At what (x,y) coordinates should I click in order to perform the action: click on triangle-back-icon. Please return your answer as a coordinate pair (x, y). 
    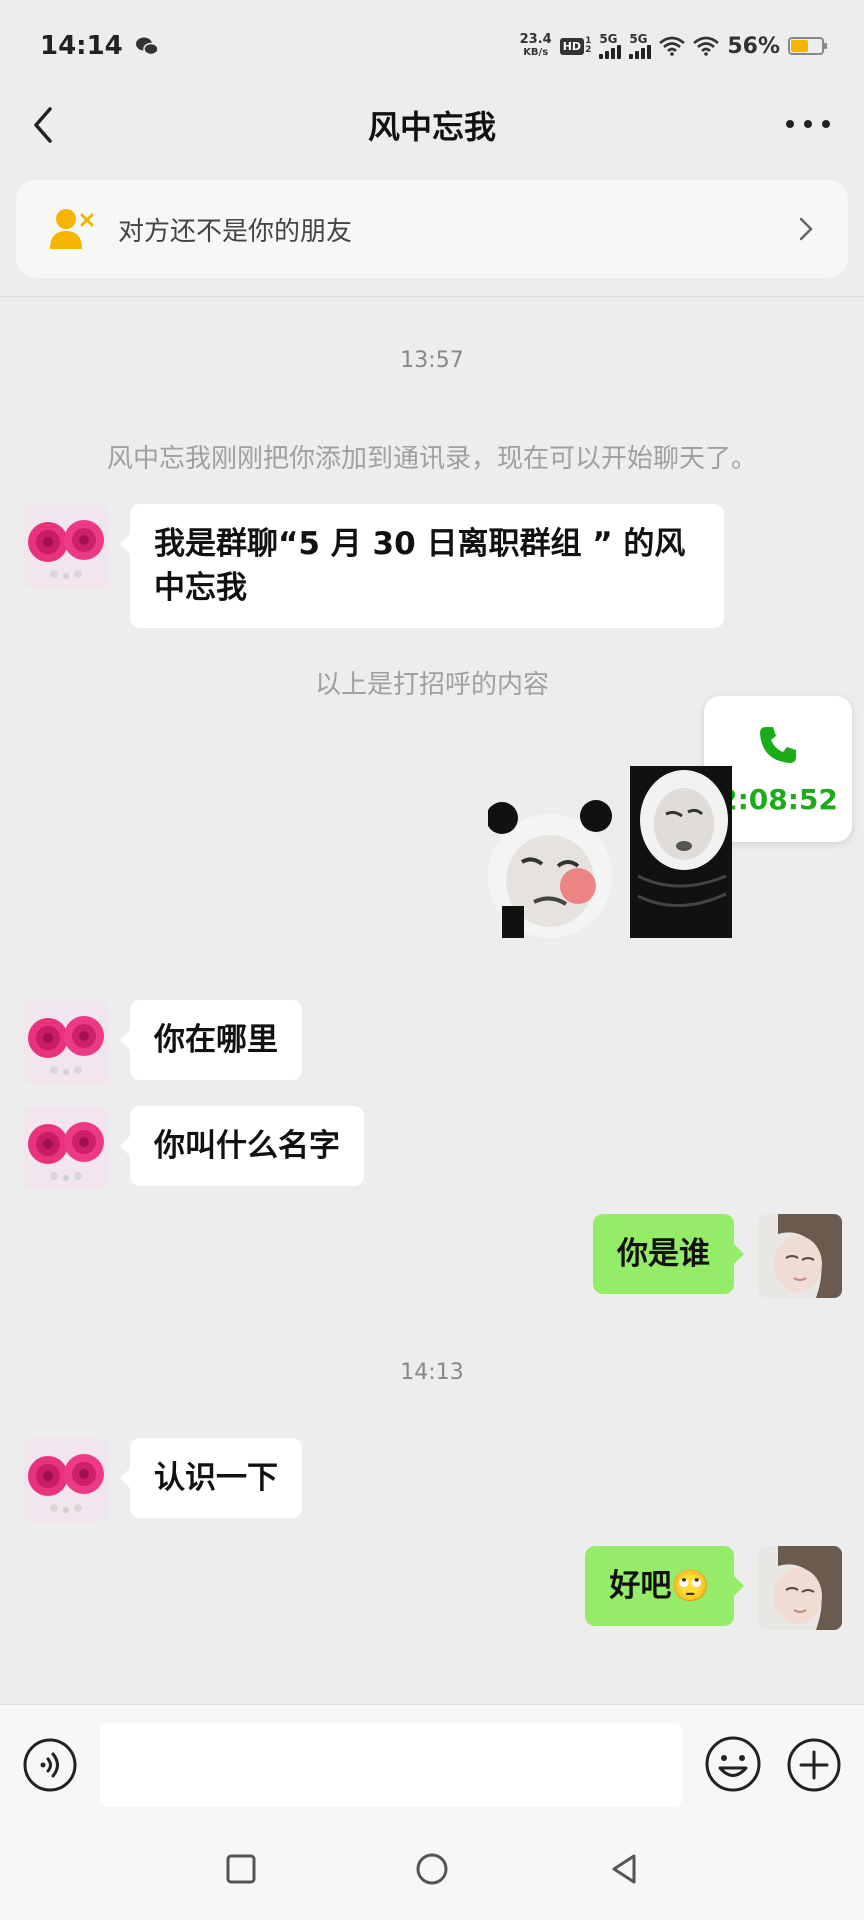
    Looking at the image, I should click on (624, 1869).